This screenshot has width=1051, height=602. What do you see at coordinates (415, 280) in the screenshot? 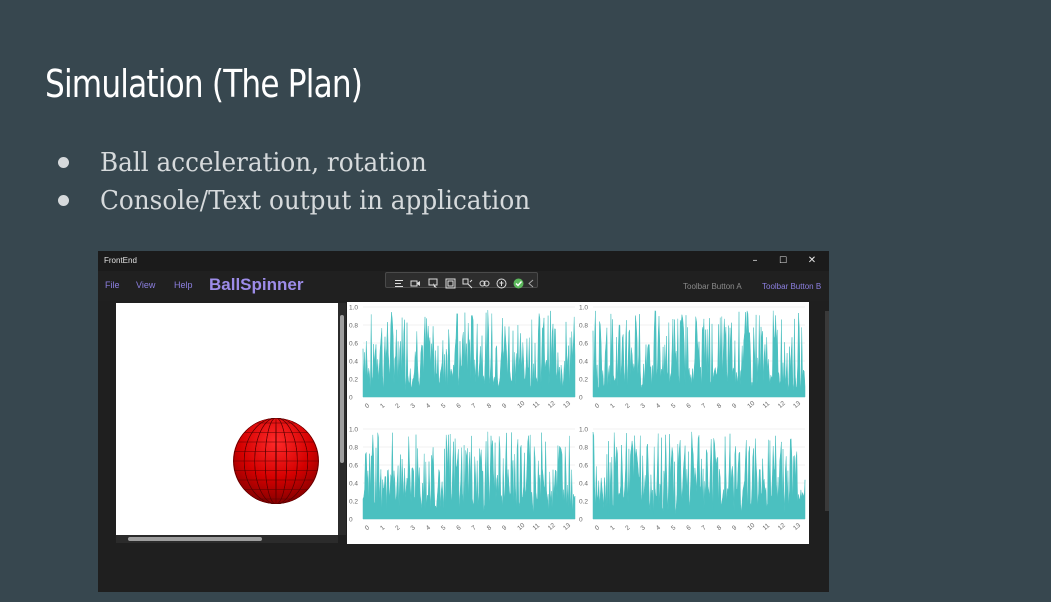
I see `camera-icon` at bounding box center [415, 280].